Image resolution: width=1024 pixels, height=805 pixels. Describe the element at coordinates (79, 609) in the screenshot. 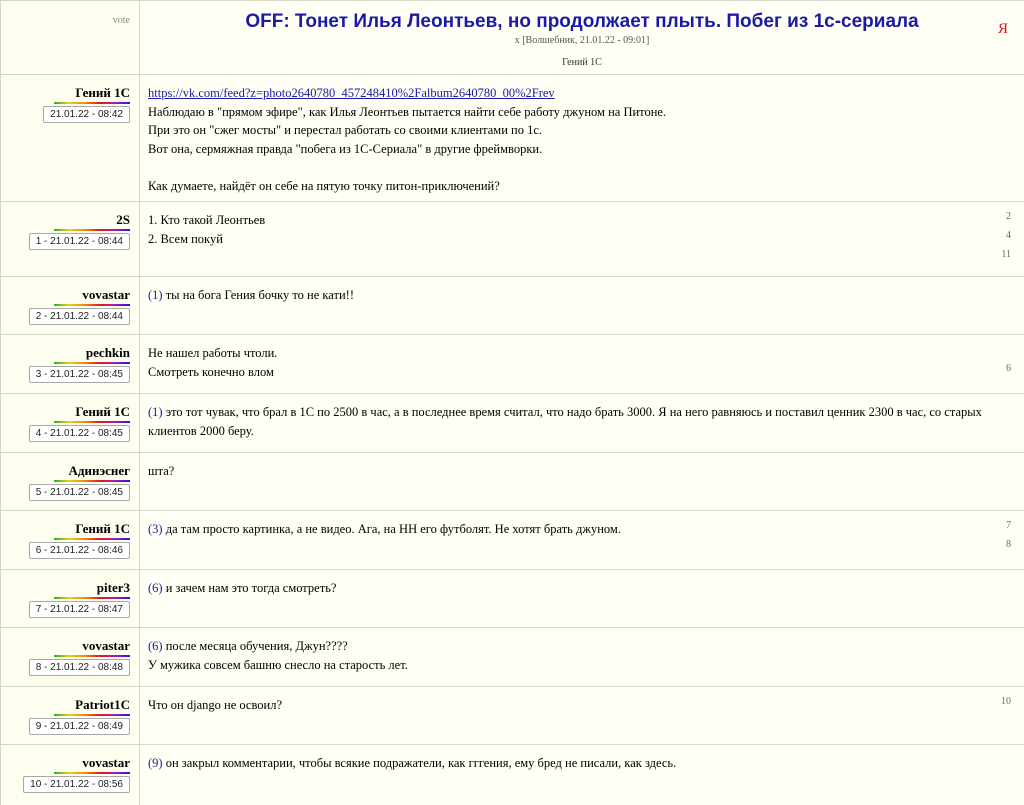

I see `post-date-badge: 7 - 21.01.22 - 08:47` at that location.